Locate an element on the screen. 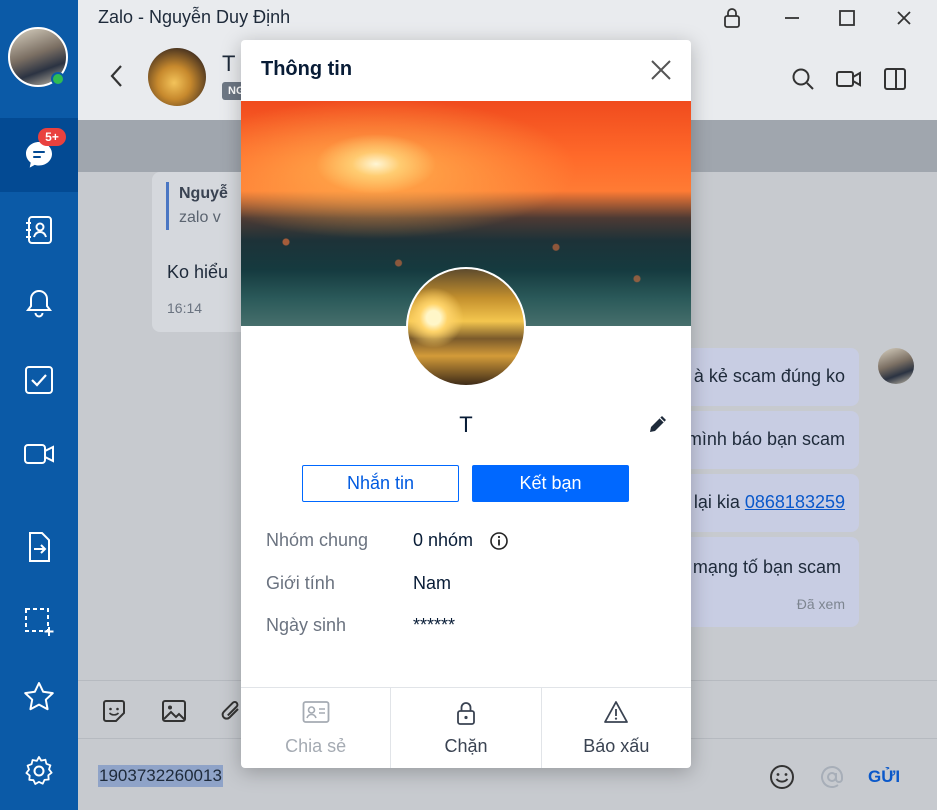 The width and height of the screenshot is (937, 810). nav-screenshot is located at coordinates (39, 622).